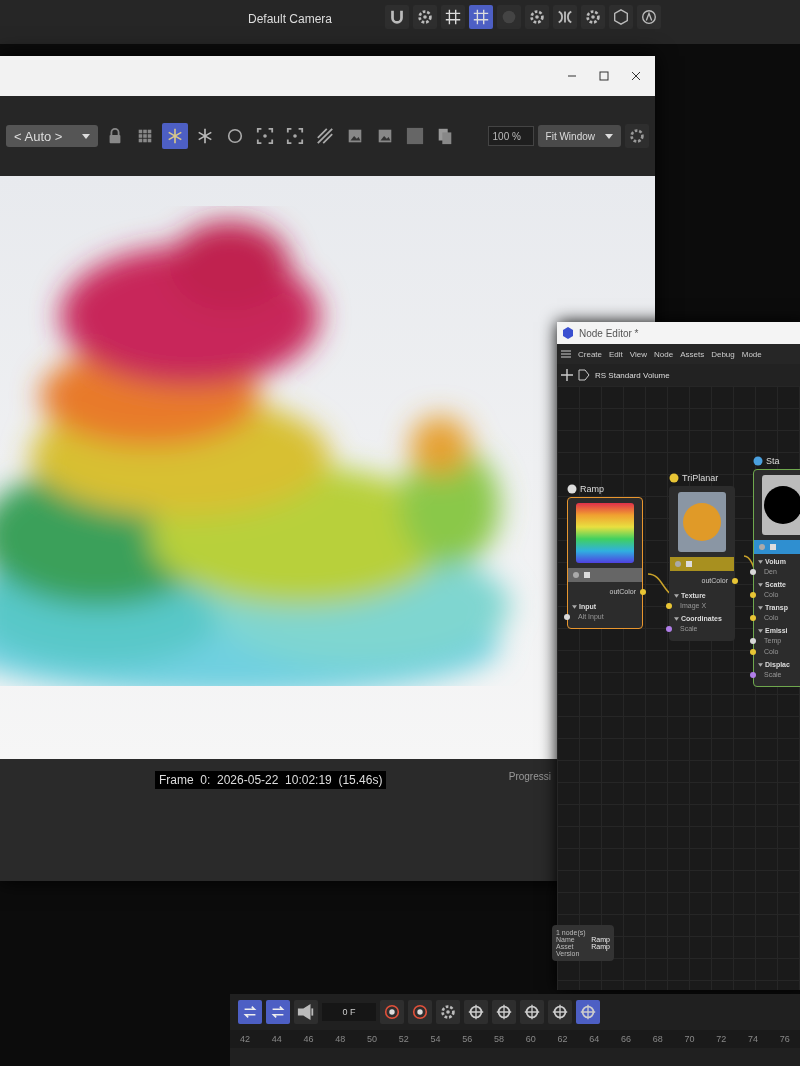 The width and height of the screenshot is (800, 1066). Describe the element at coordinates (721, 1039) in the screenshot. I see `frame-number: 72` at that location.